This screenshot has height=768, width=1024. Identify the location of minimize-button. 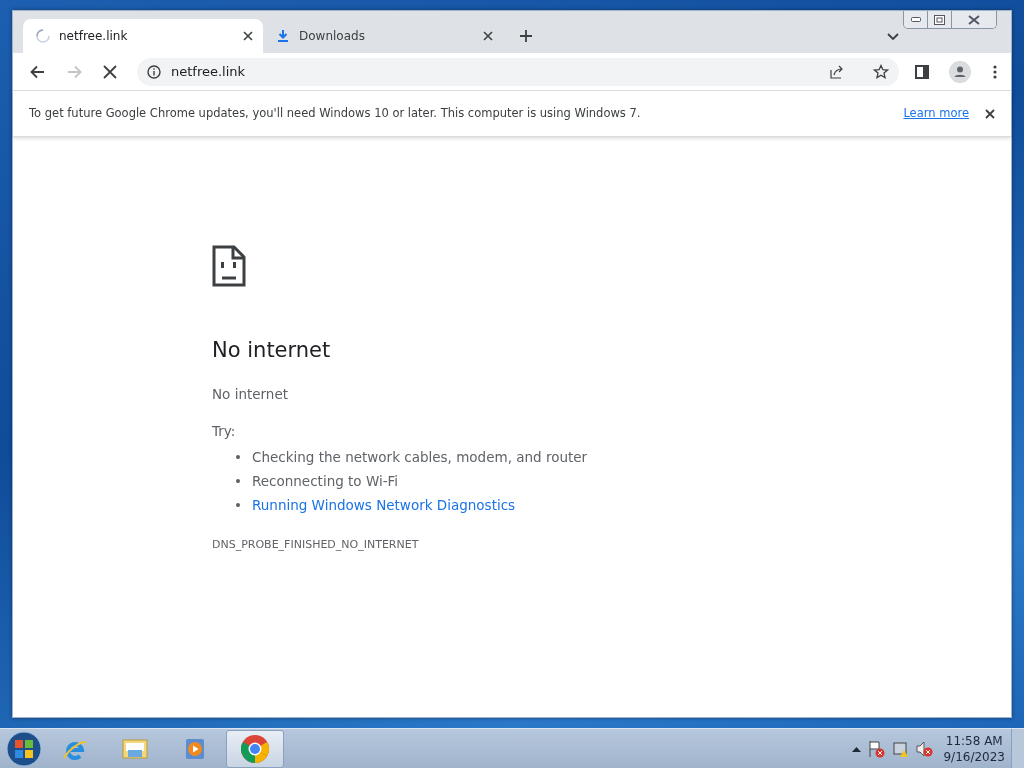
(916, 19).